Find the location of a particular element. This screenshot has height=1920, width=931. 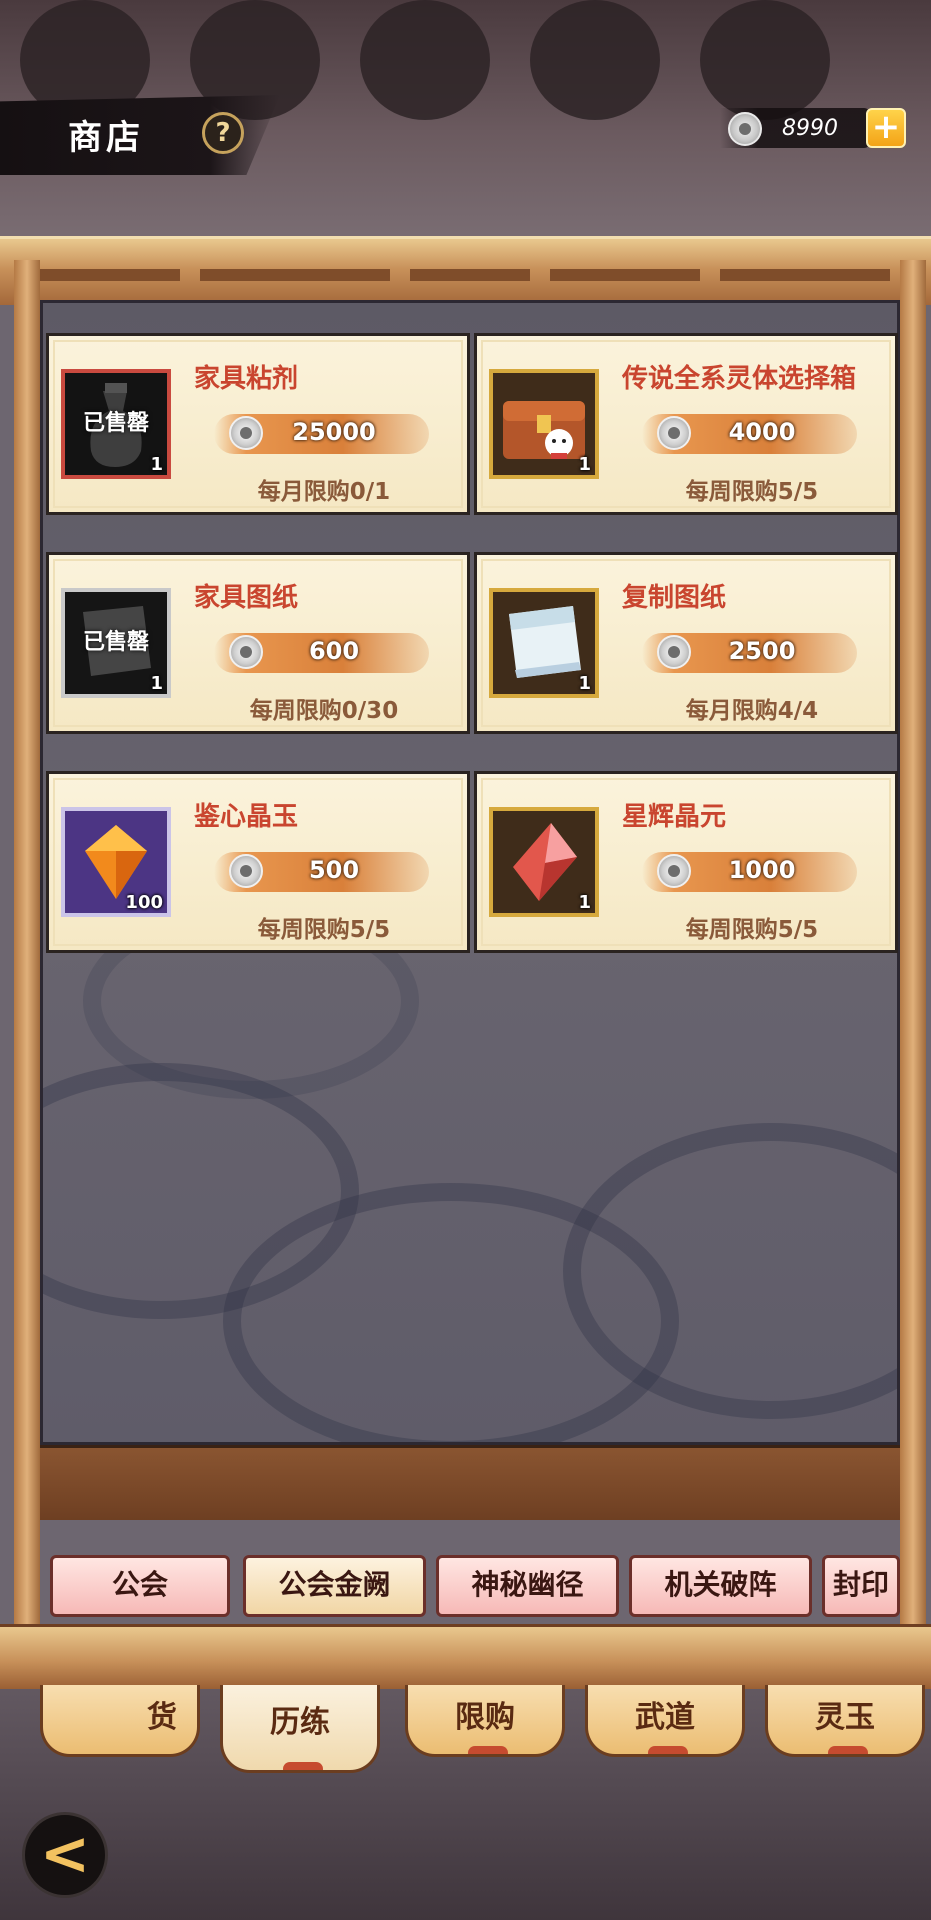

tab-label: 限购 is located at coordinates (485, 1717).